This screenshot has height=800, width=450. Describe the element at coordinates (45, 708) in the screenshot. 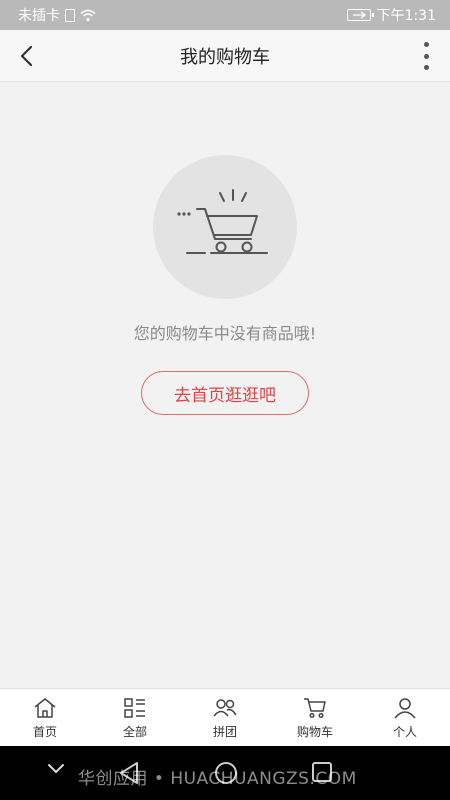

I see `home-icon` at that location.